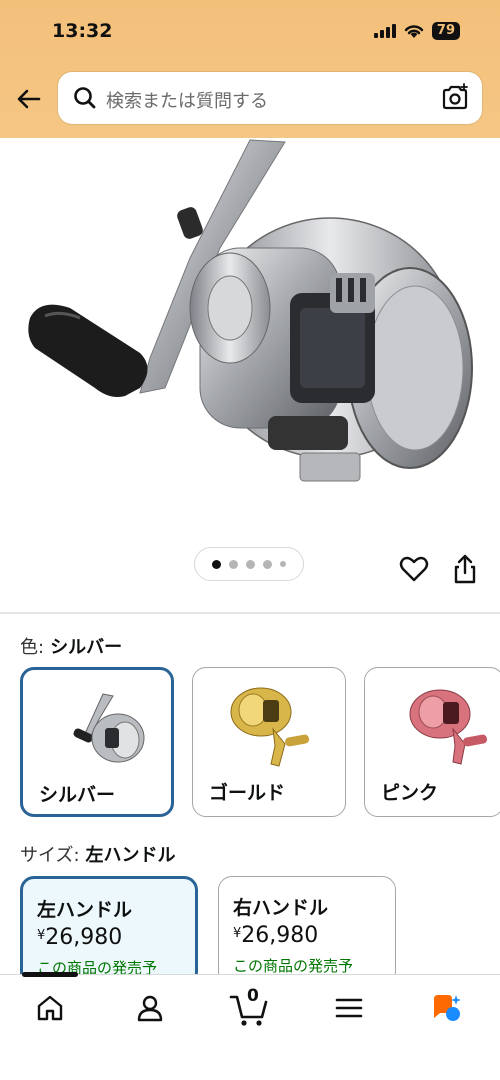 This screenshot has height=1080, width=500. Describe the element at coordinates (410, 793) in the screenshot. I see `color-option-label: ピンク` at that location.